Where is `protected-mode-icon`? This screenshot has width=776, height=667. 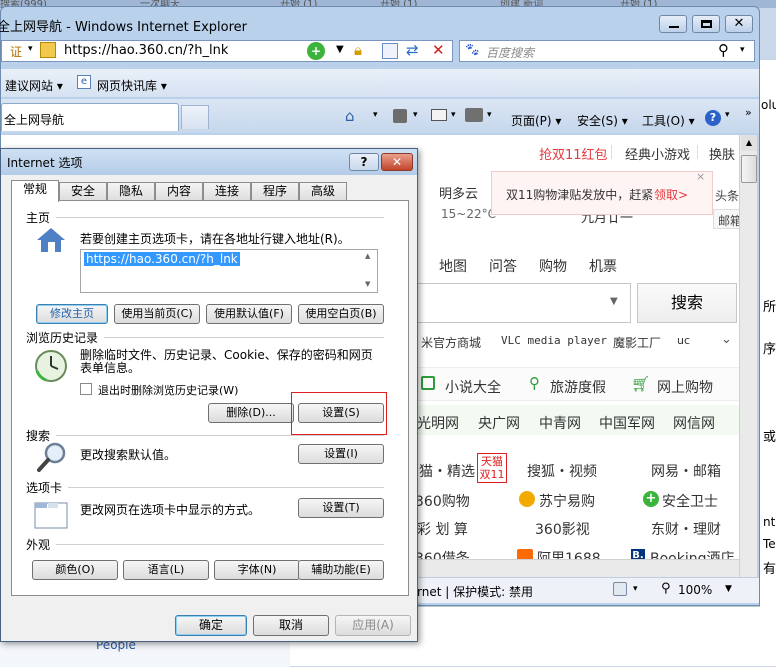
protected-mode-icon is located at coordinates (620, 589).